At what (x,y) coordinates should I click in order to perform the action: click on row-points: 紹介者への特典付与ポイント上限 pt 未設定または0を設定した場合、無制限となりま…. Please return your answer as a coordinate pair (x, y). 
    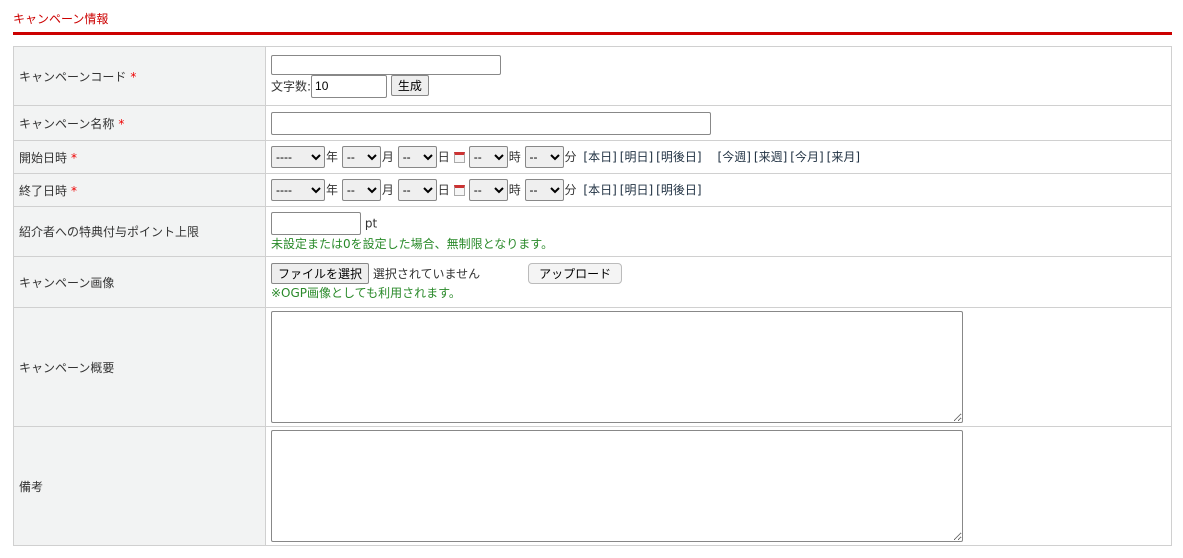
    Looking at the image, I should click on (592, 231).